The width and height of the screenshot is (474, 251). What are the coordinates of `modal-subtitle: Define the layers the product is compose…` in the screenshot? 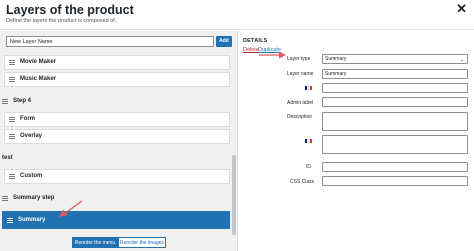 It's located at (61, 21).